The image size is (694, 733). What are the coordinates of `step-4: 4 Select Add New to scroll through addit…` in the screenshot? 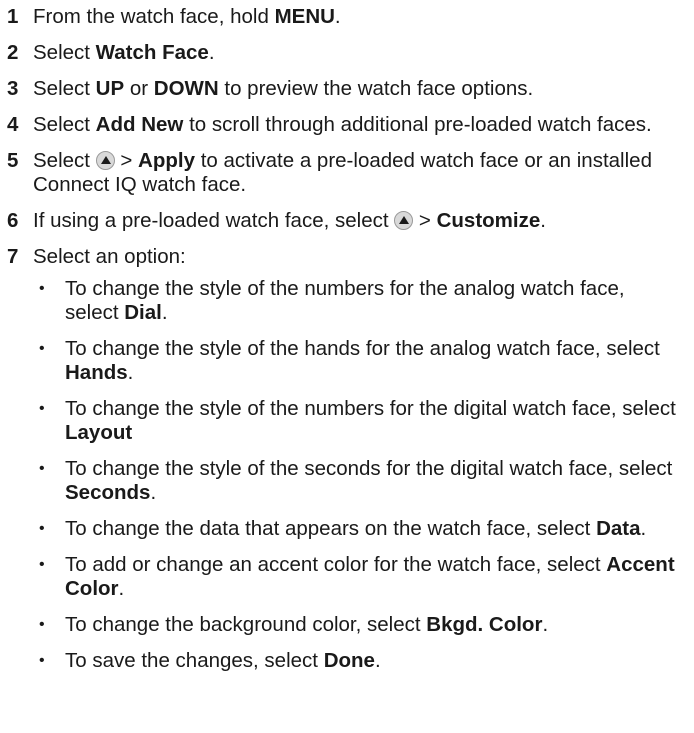 It's located at (347, 125).